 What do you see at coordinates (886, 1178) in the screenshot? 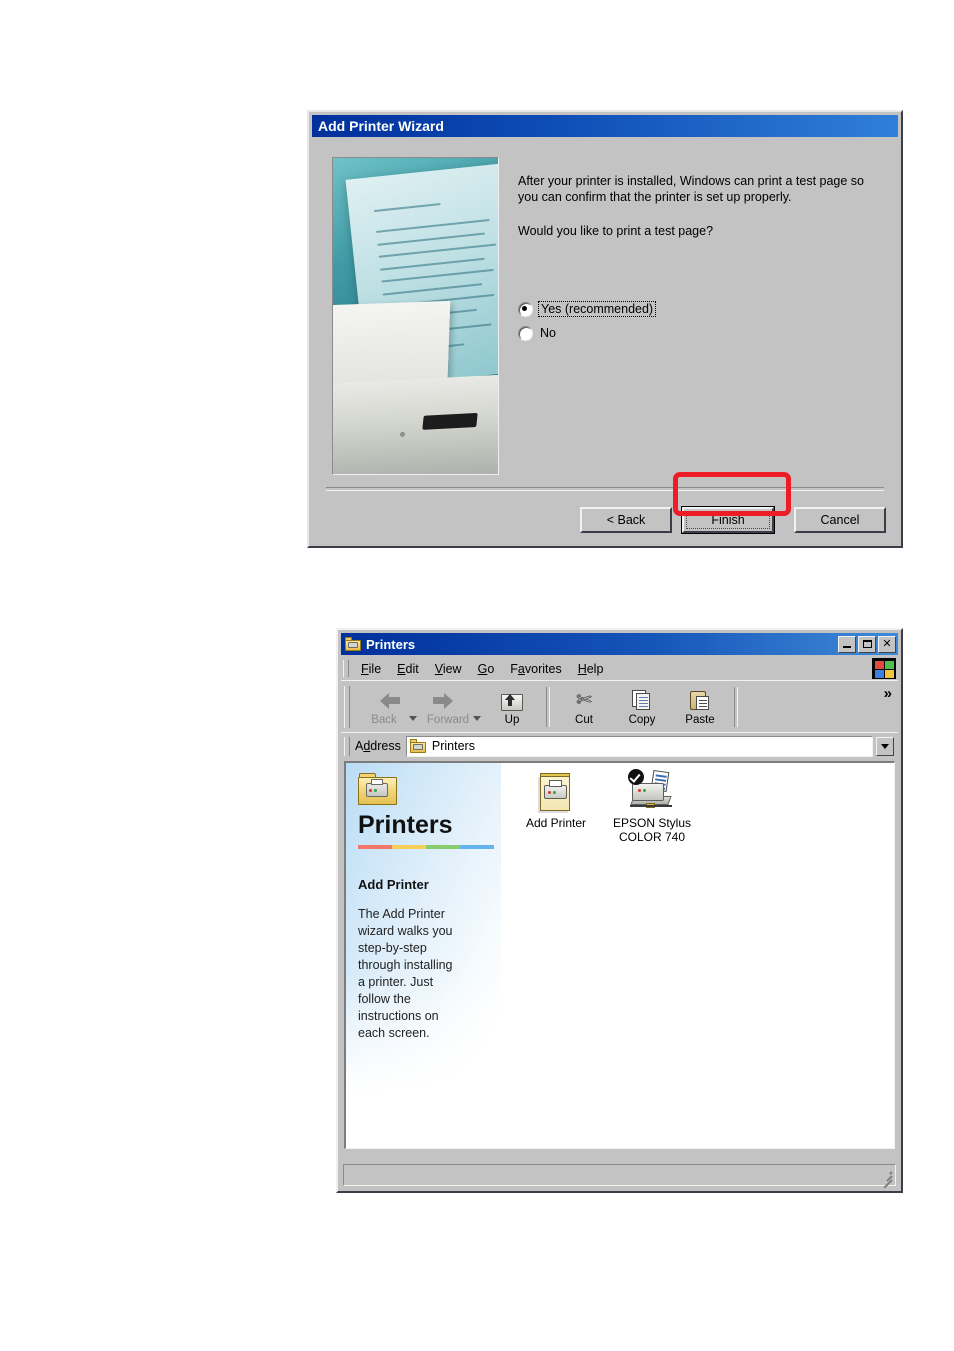
I see `resize-grip` at bounding box center [886, 1178].